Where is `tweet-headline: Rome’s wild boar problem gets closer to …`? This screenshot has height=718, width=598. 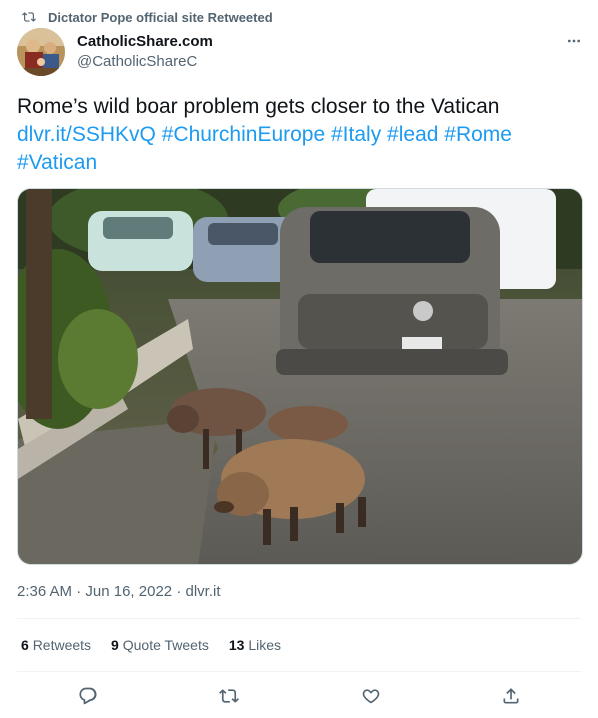
tweet-headline: Rome’s wild boar problem gets closer to … is located at coordinates (258, 106).